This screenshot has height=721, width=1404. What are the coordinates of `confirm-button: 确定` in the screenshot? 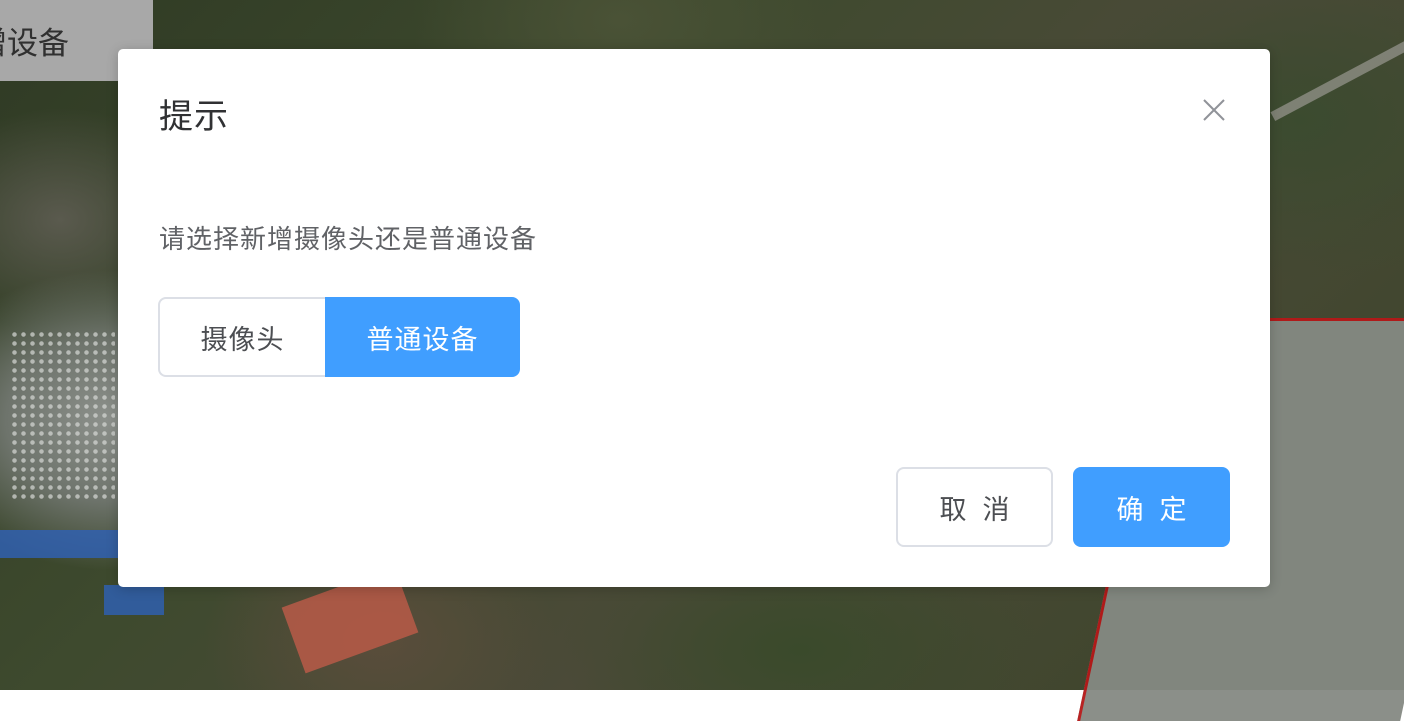 It's located at (1151, 507).